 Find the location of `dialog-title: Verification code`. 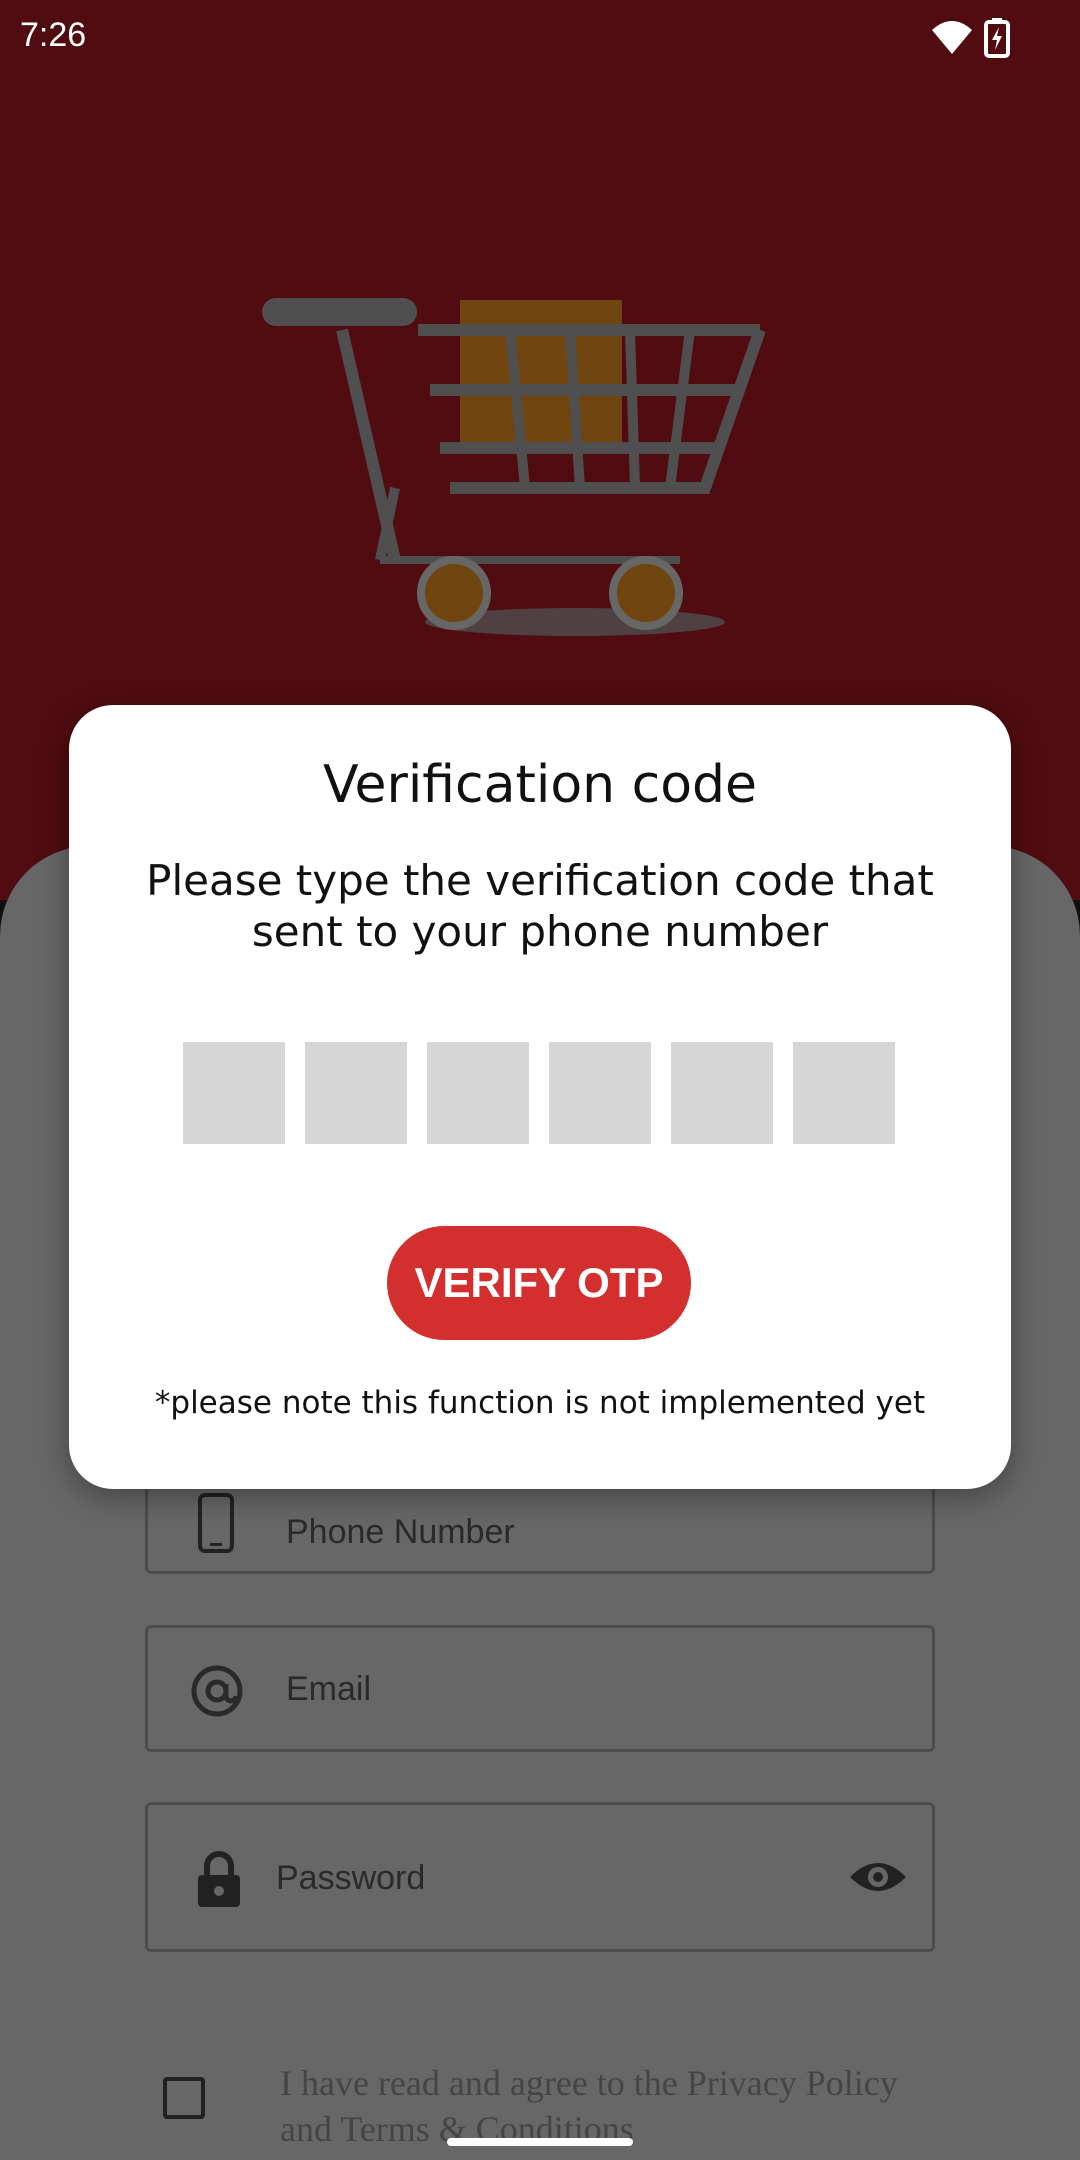

dialog-title: Verification code is located at coordinates (540, 785).